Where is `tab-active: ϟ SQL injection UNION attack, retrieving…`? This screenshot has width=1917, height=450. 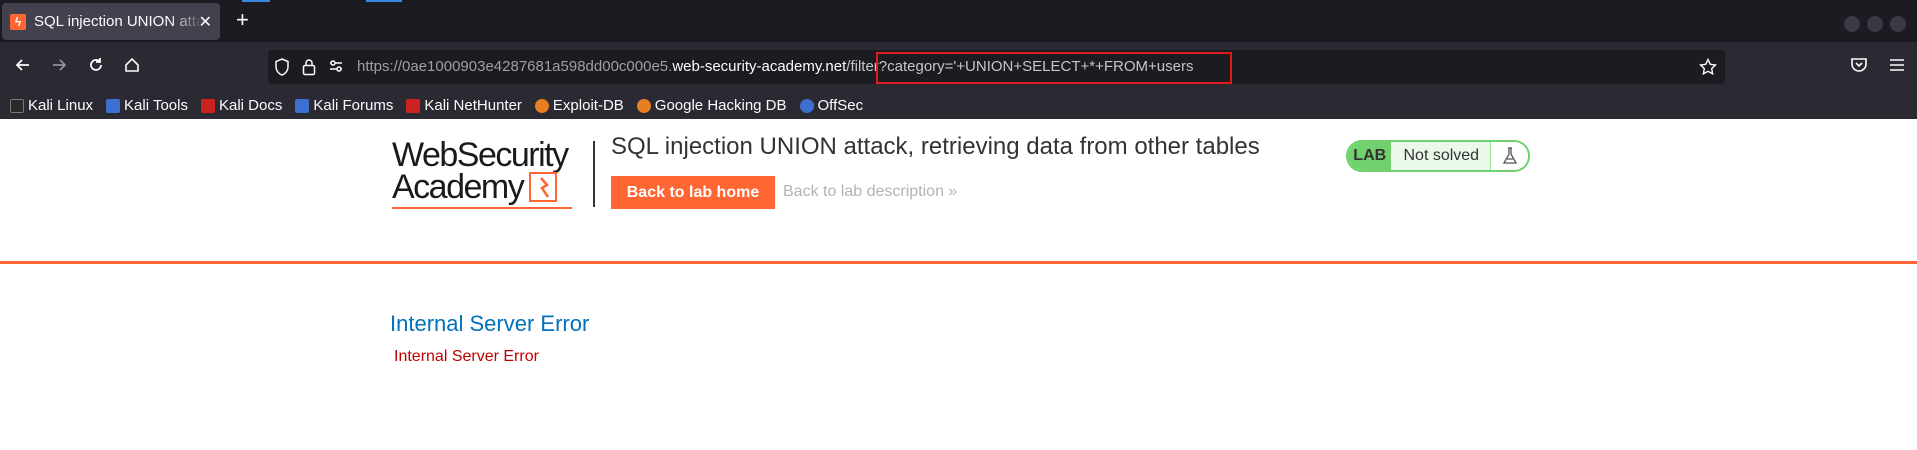 tab-active: ϟ SQL injection UNION attack, retrieving… is located at coordinates (111, 21).